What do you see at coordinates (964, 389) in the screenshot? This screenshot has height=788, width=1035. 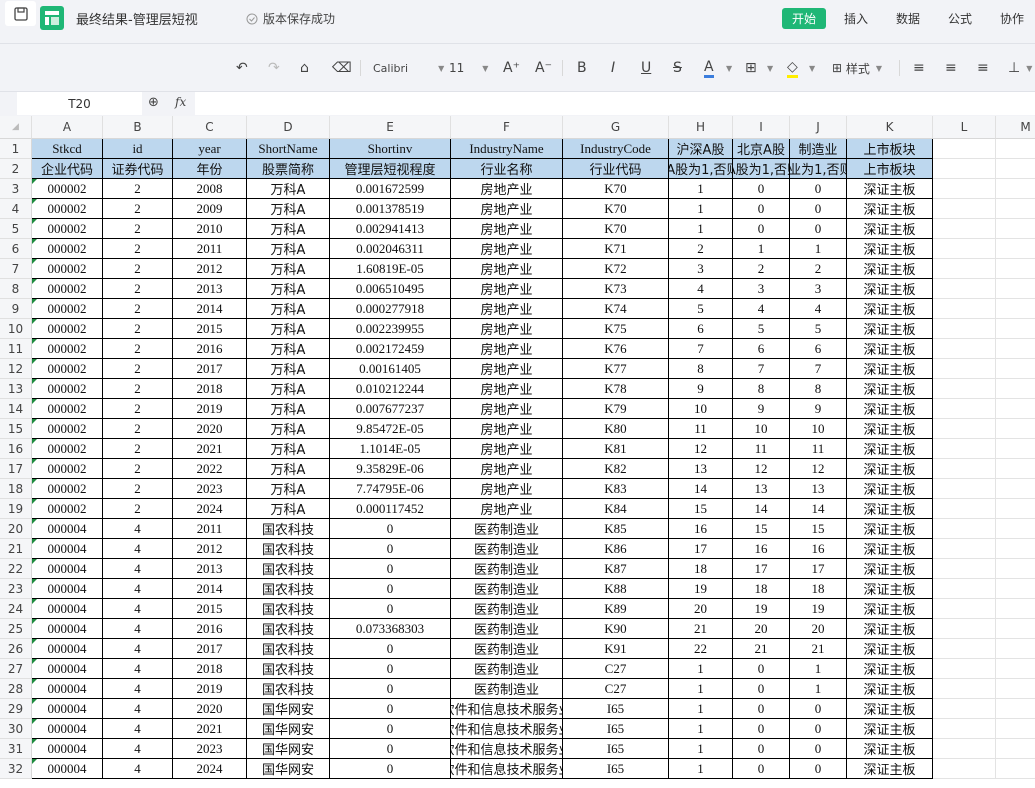 I see `cell-L13` at bounding box center [964, 389].